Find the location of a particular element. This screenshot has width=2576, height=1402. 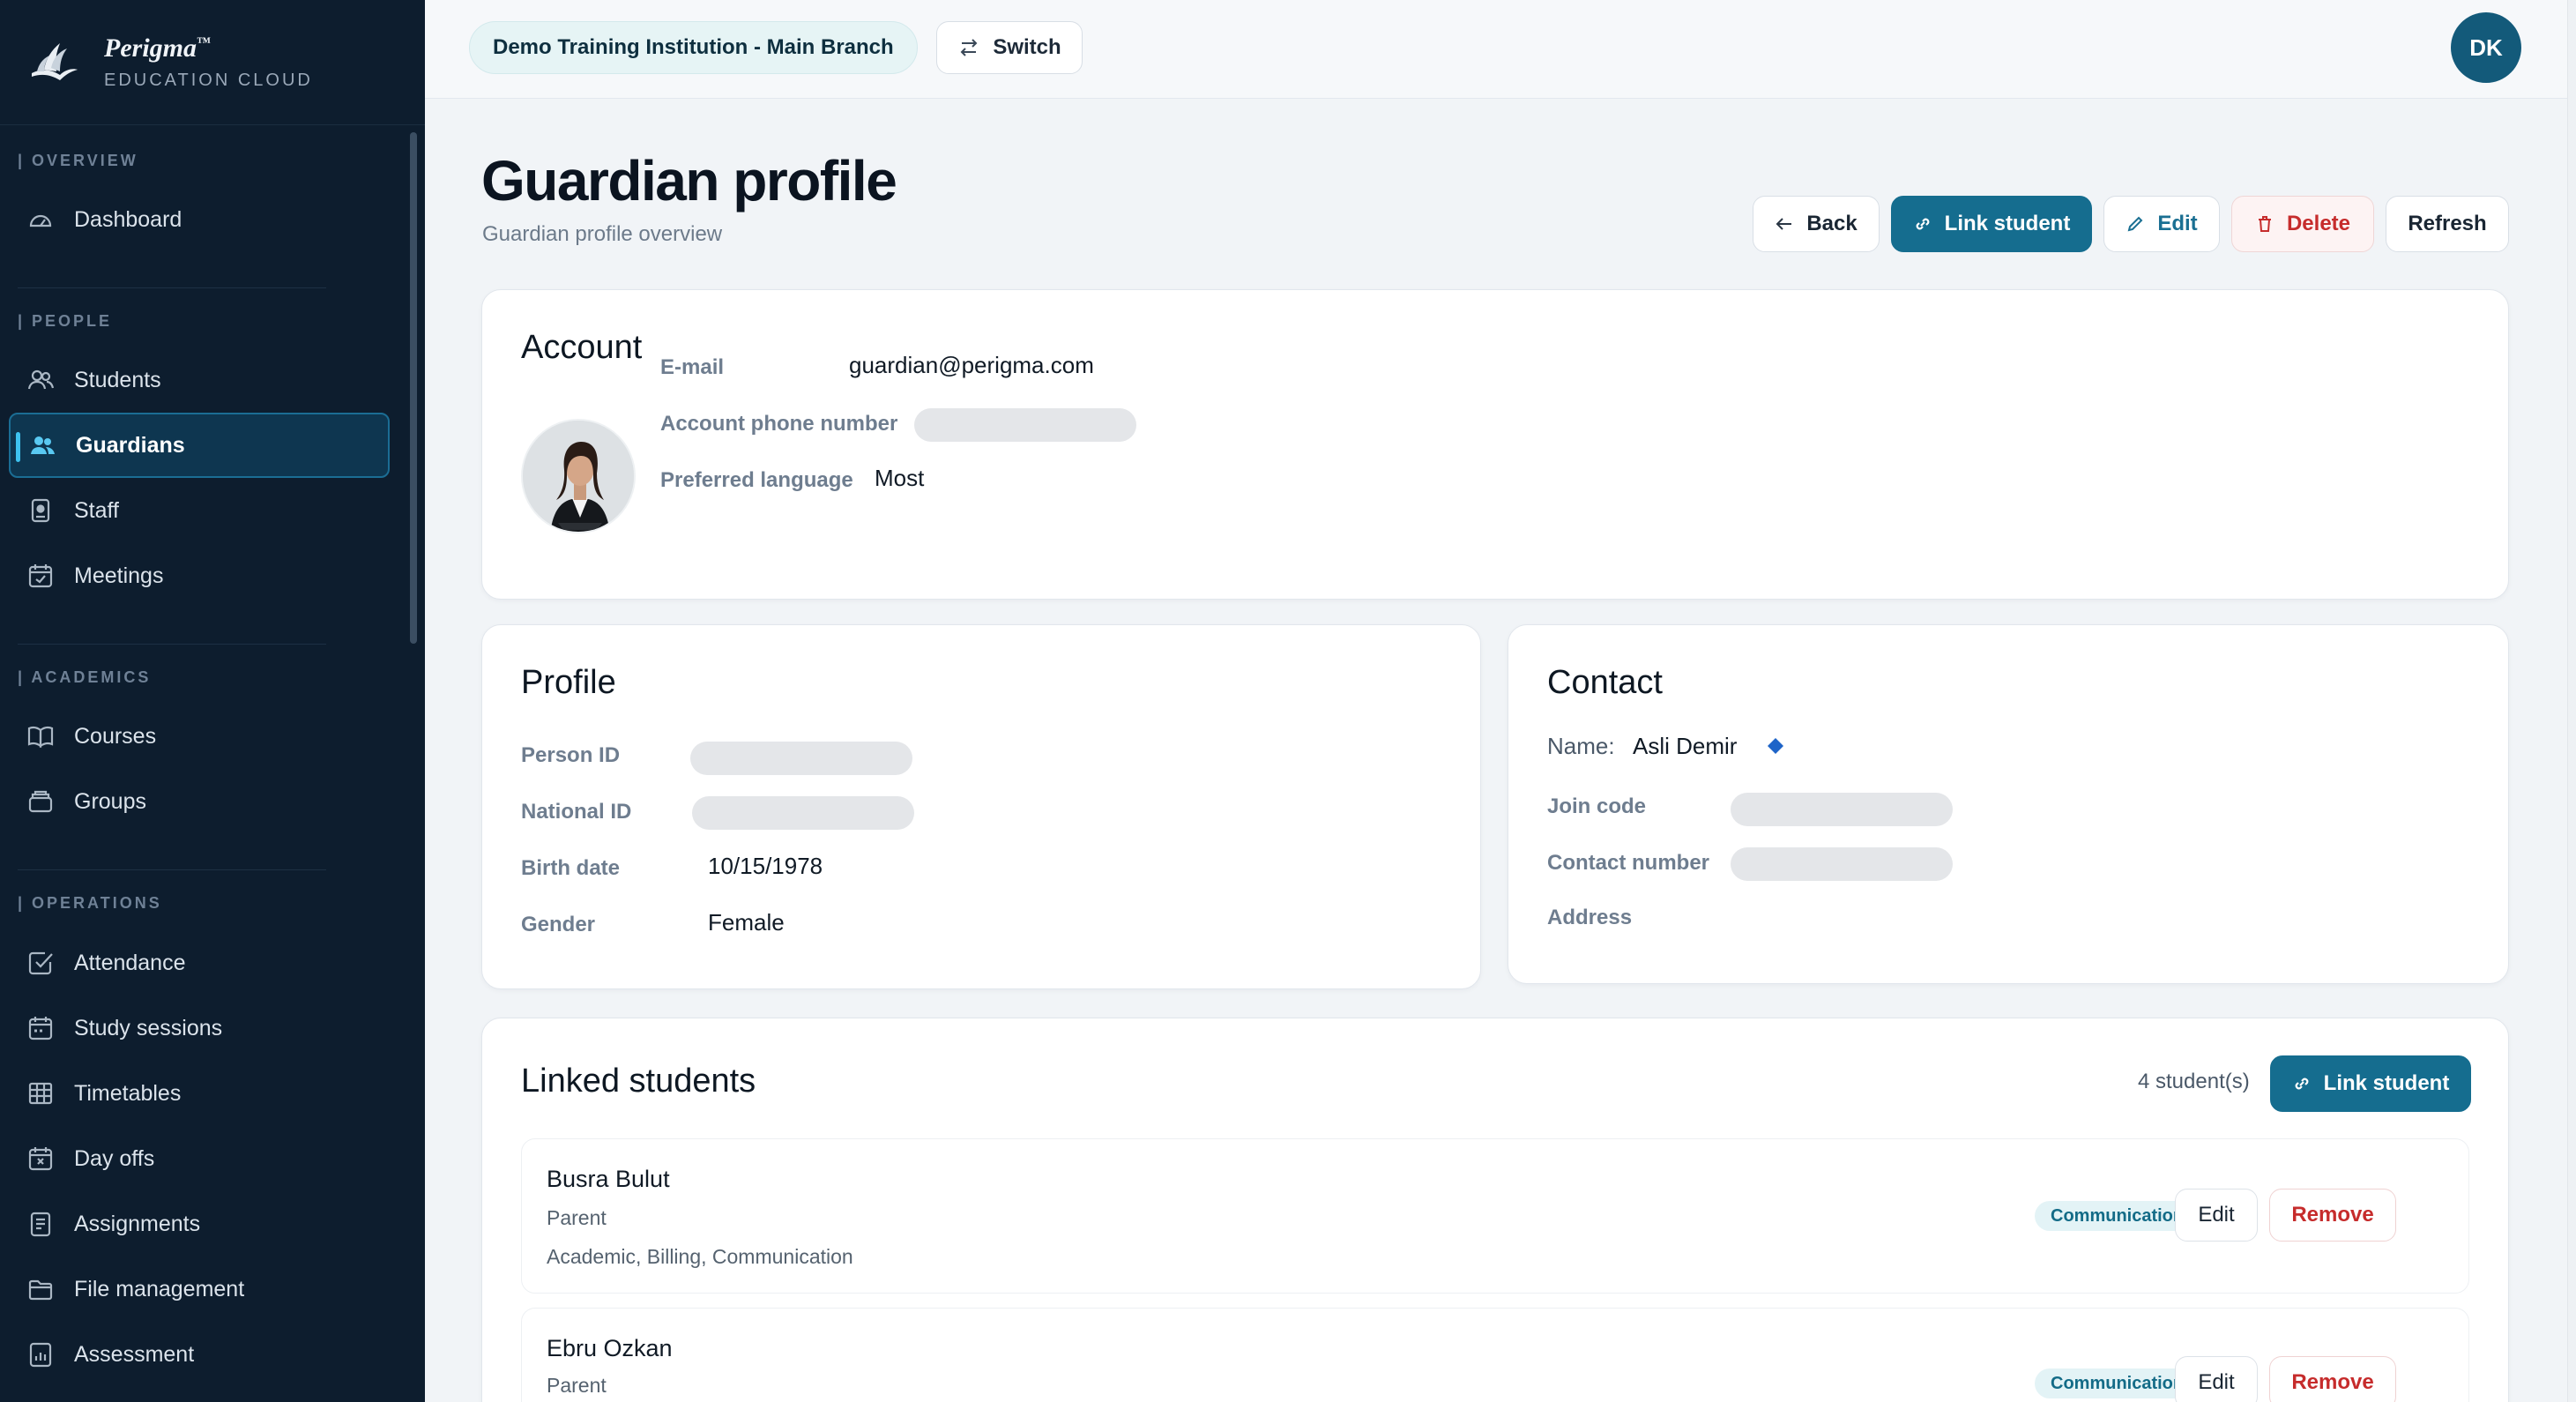

join-code-label: Join code is located at coordinates (1597, 806).